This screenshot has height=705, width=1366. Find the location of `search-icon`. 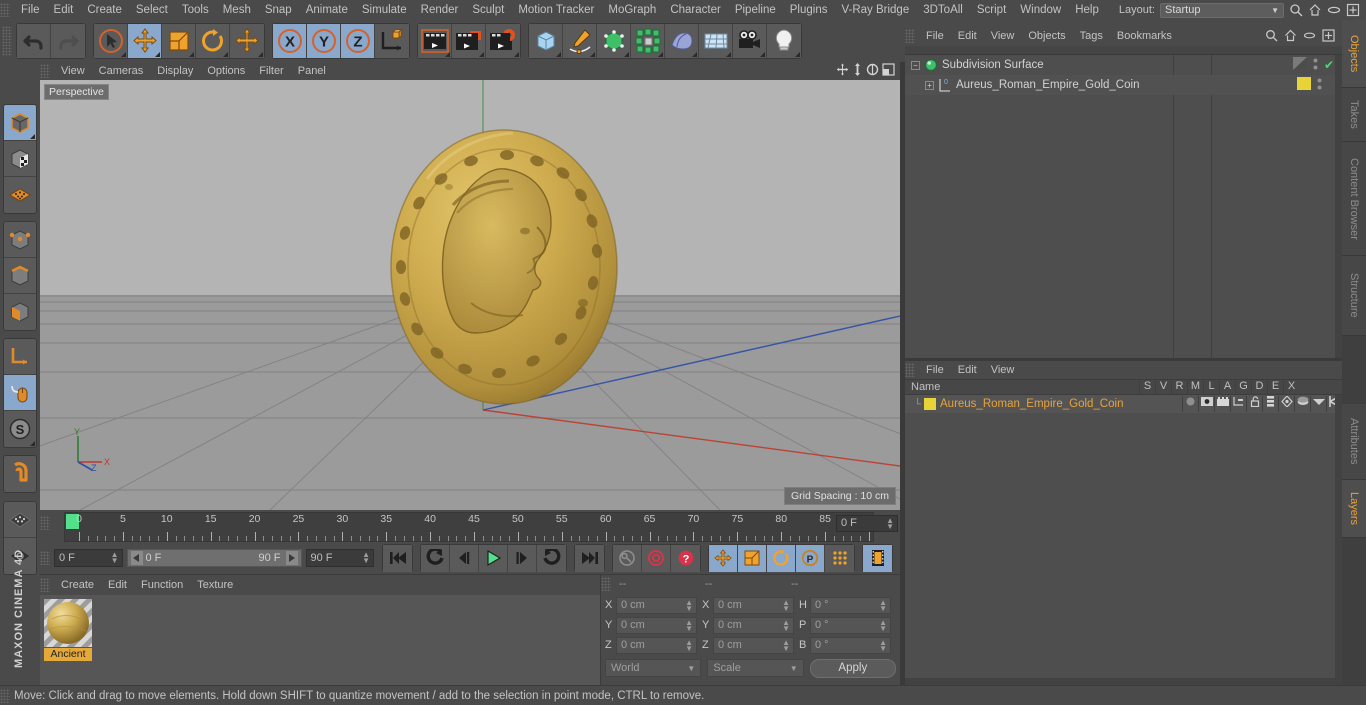

search-icon is located at coordinates (1272, 36).